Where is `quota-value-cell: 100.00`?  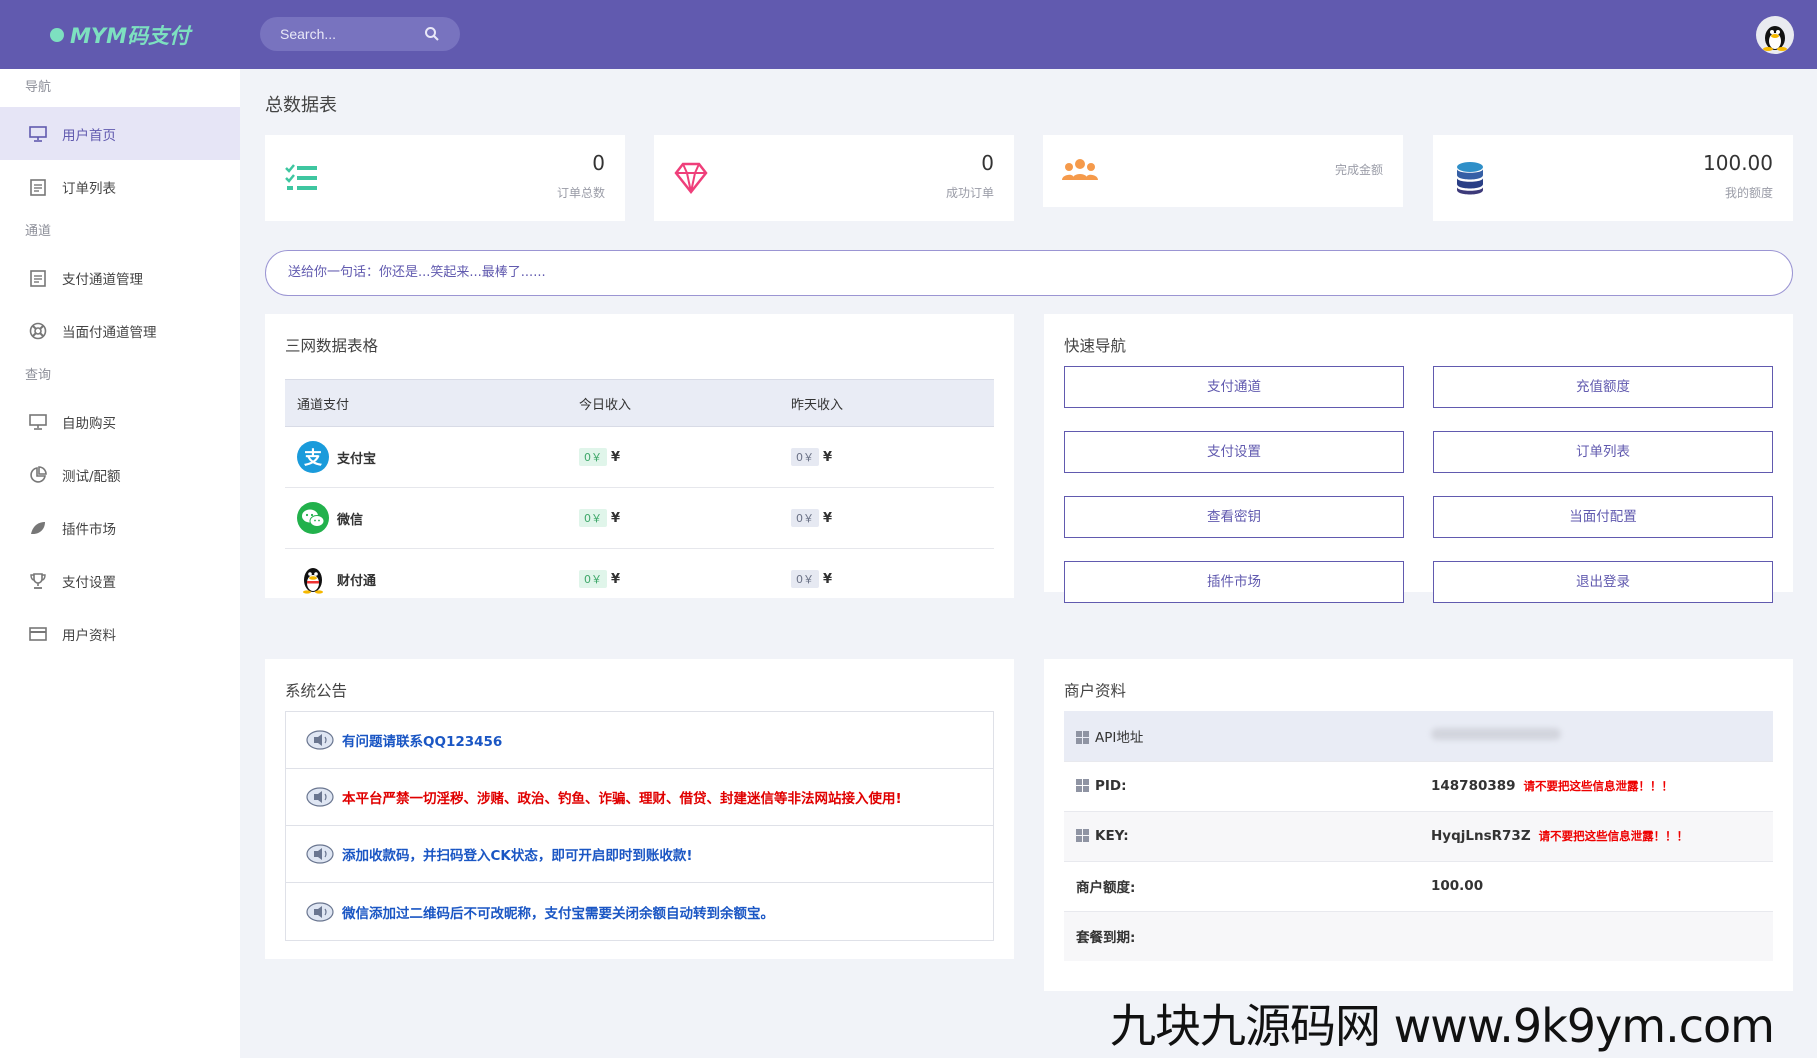 quota-value-cell: 100.00 is located at coordinates (1596, 886).